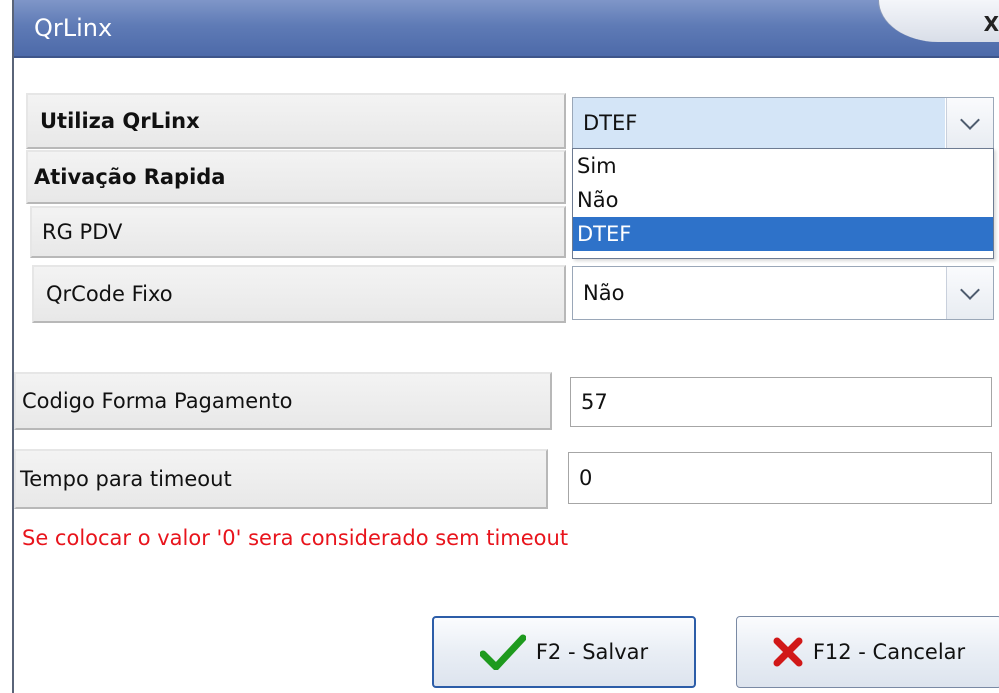  I want to click on option-nao: Não, so click(783, 200).